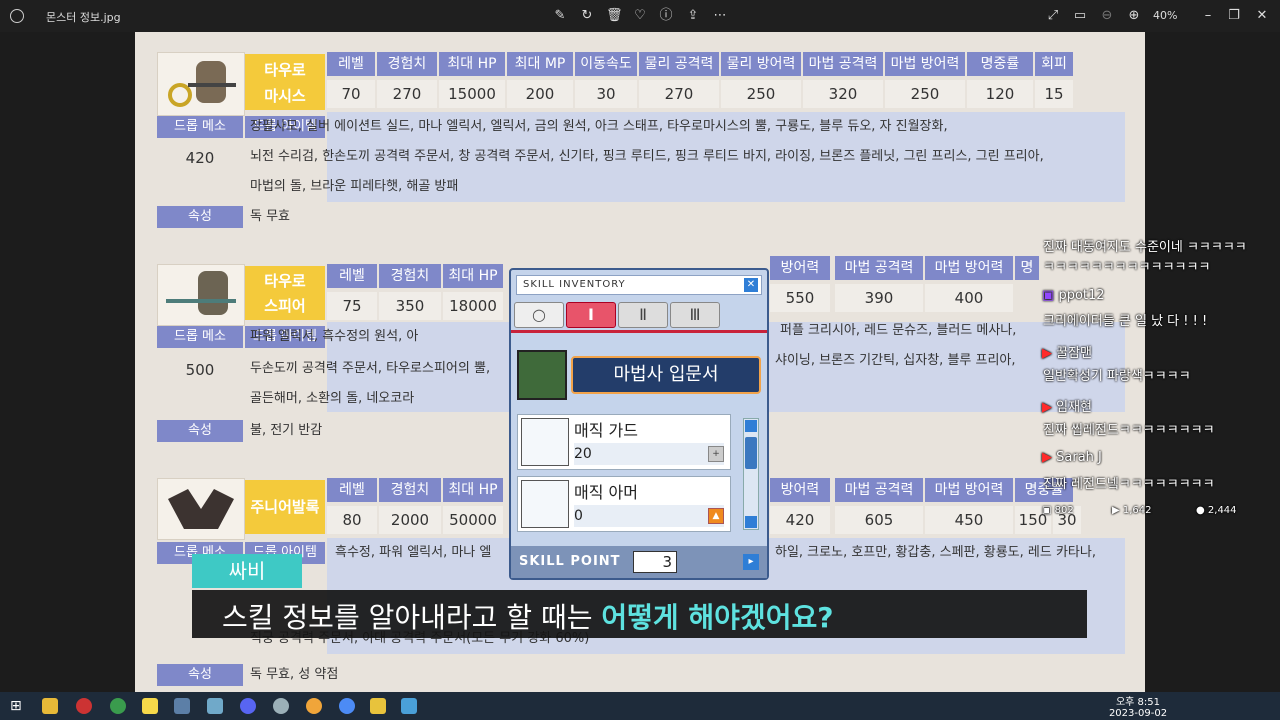 The height and width of the screenshot is (720, 1280). Describe the element at coordinates (693, 16) in the screenshot. I see `share-icon: ⇪` at that location.